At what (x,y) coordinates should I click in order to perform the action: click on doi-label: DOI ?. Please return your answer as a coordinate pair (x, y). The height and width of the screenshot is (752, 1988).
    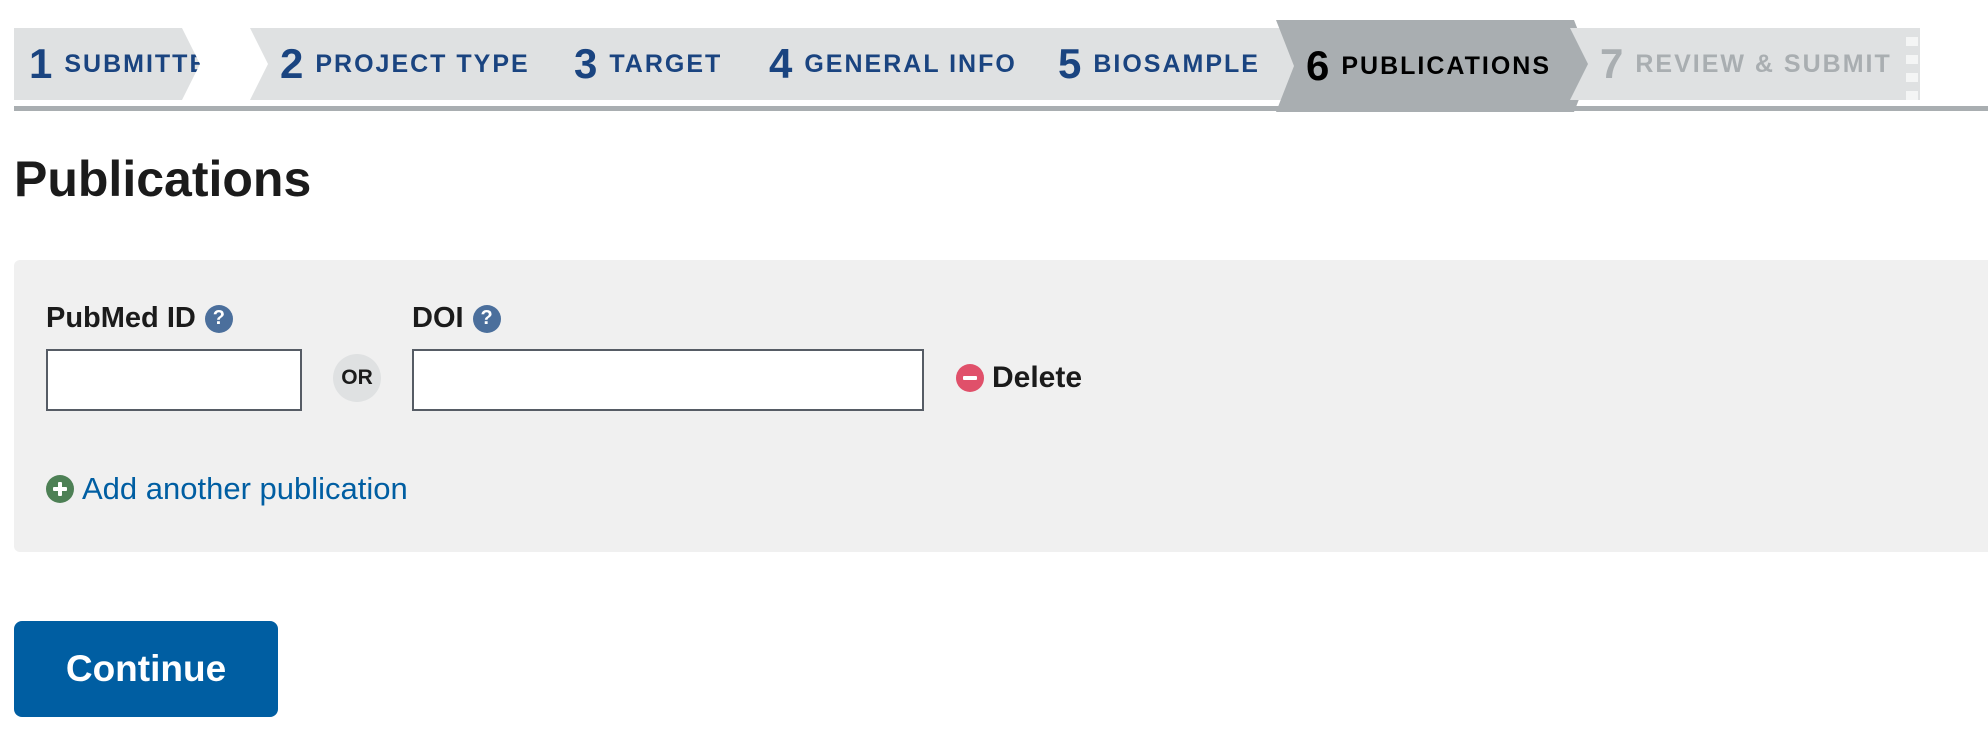
    Looking at the image, I should click on (456, 318).